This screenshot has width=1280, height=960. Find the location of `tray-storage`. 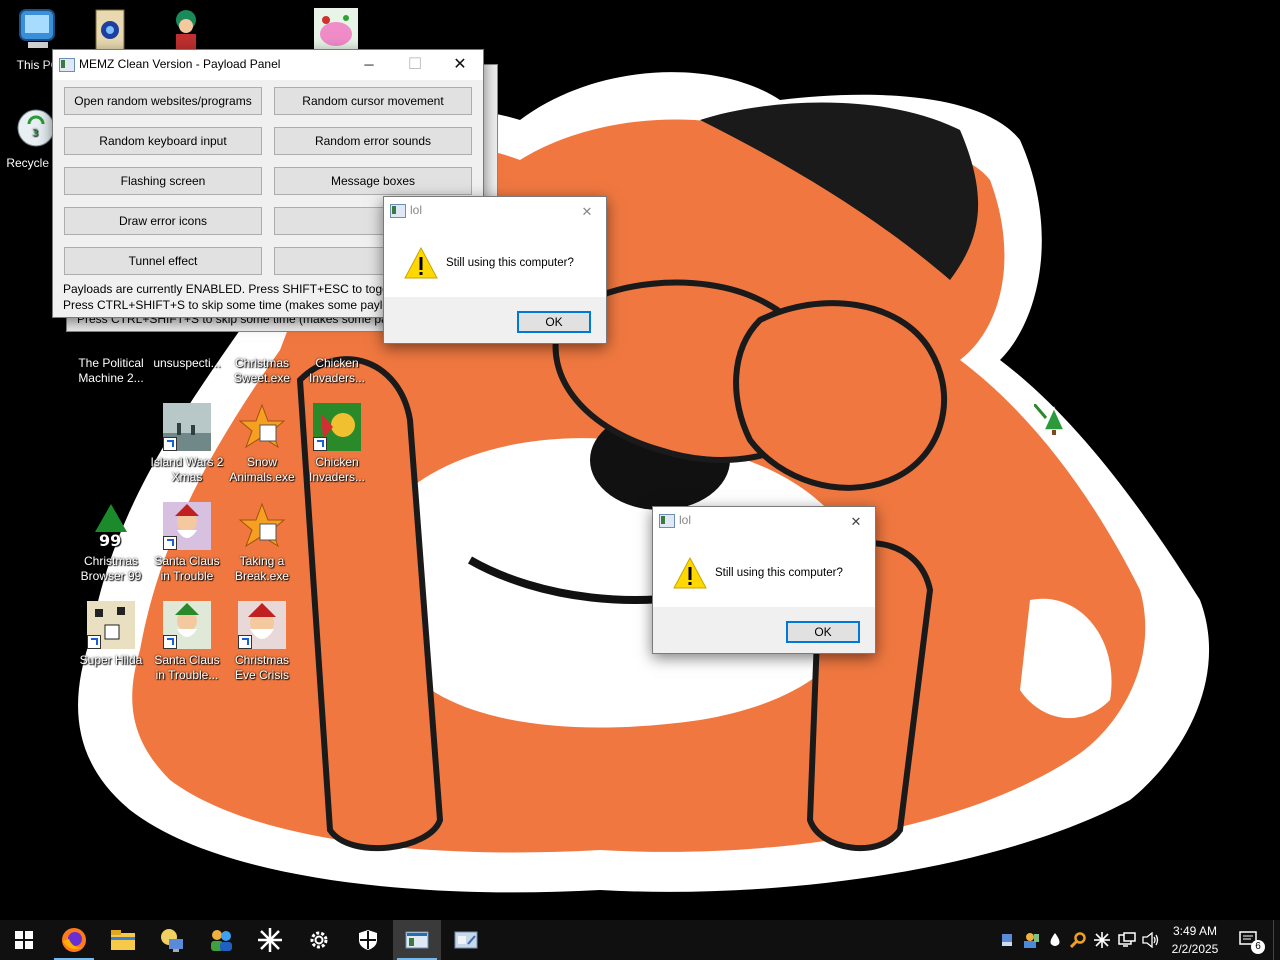

tray-storage is located at coordinates (1007, 940).